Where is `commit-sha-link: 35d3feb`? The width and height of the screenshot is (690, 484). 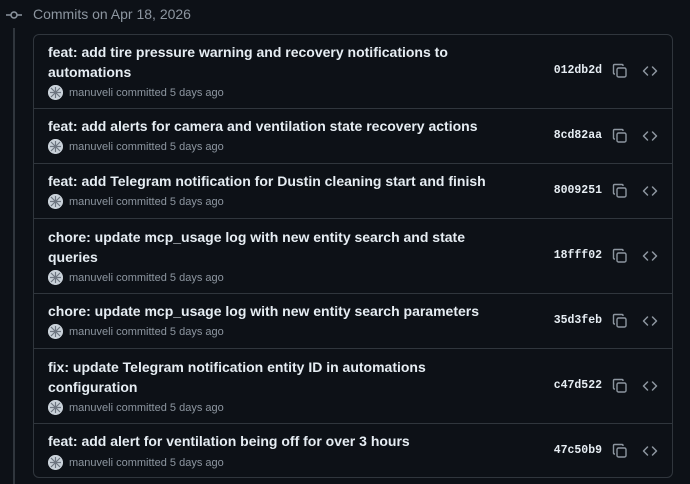
commit-sha-link: 35d3feb is located at coordinates (578, 321).